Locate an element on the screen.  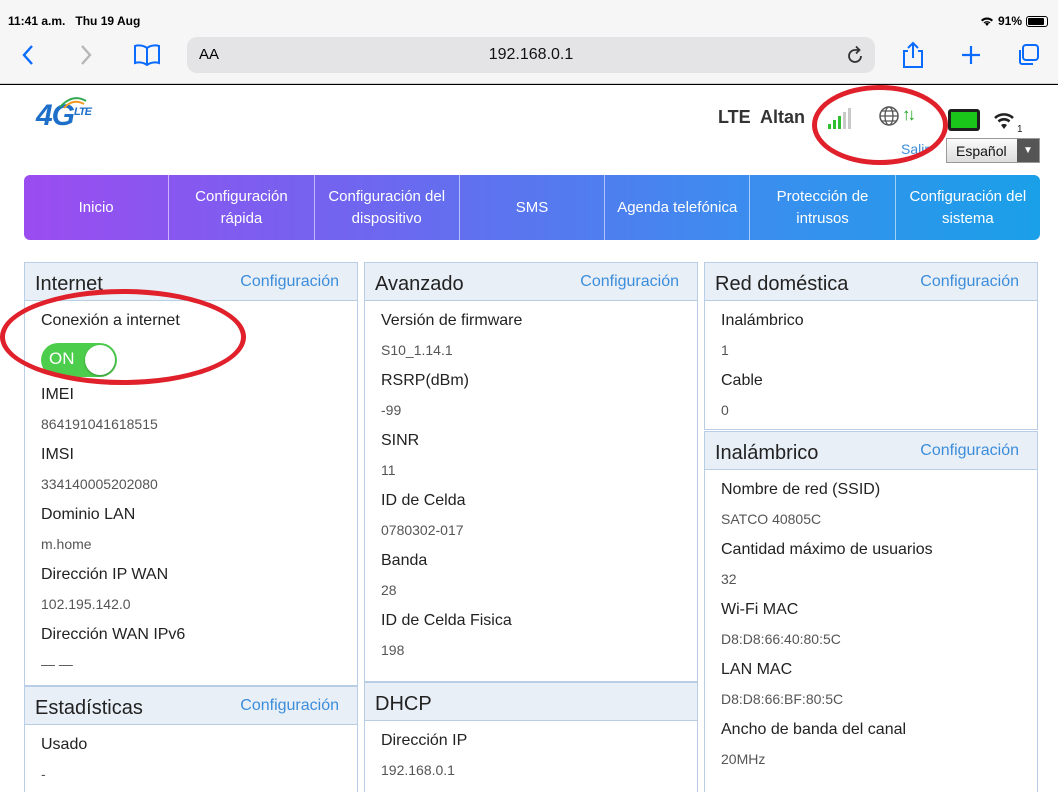
lan-mac-value: D8:D8:66:BF:80:5C is located at coordinates (782, 699).